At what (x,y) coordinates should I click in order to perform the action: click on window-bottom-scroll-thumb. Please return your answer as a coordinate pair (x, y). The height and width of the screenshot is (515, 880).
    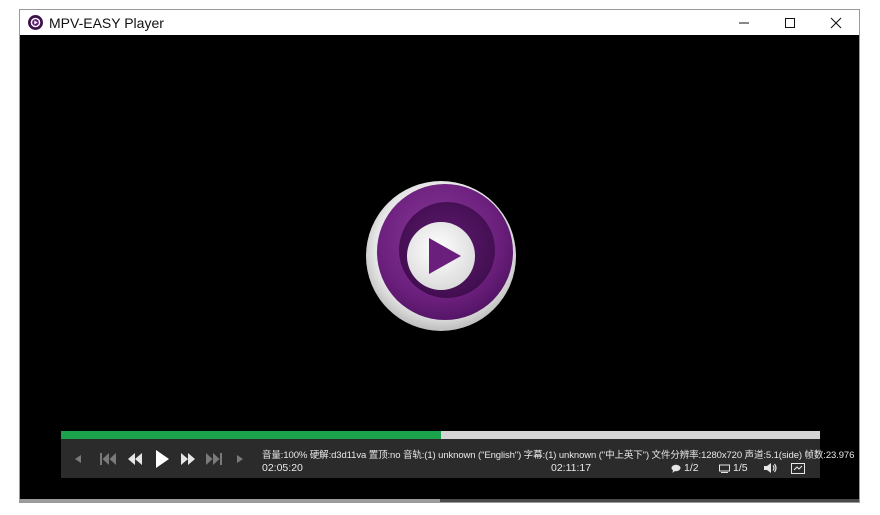
    Looking at the image, I should click on (230, 500).